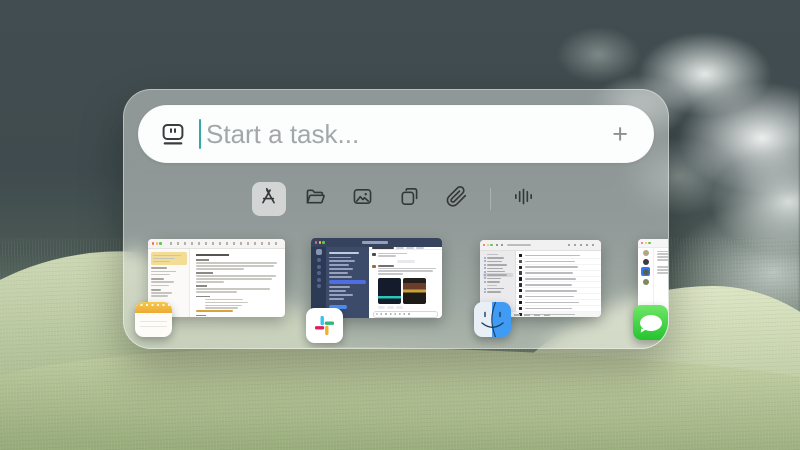  I want to click on attachments-filter-button, so click(457, 199).